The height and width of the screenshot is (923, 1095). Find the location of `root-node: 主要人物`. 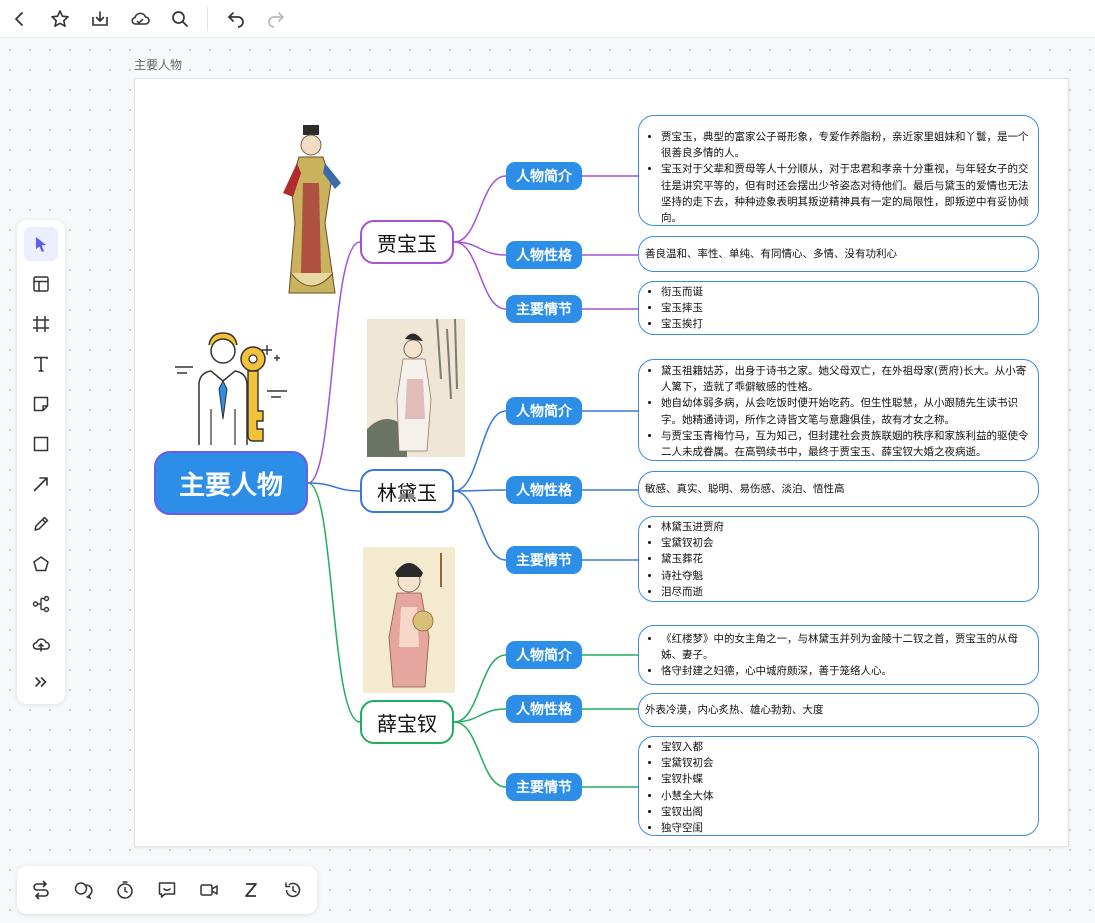

root-node: 主要人物 is located at coordinates (231, 483).